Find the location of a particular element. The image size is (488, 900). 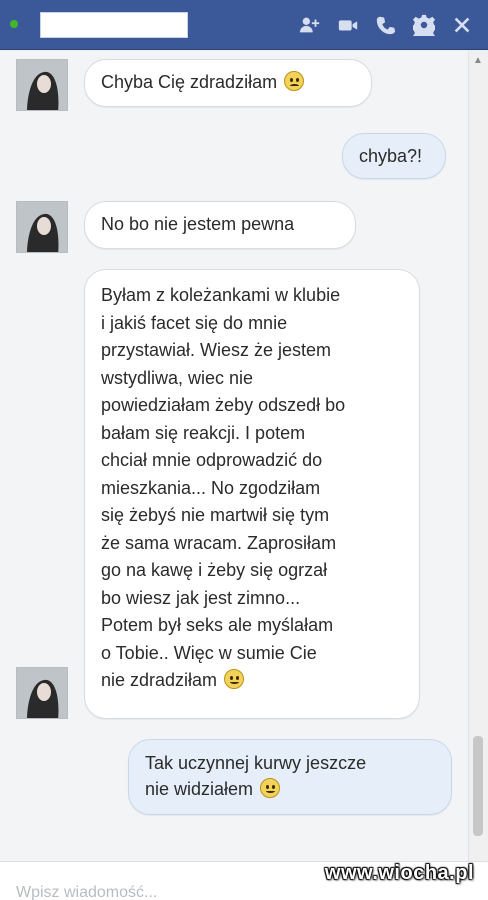

message-bubble: No bo nie jestem pewna is located at coordinates (220, 225).